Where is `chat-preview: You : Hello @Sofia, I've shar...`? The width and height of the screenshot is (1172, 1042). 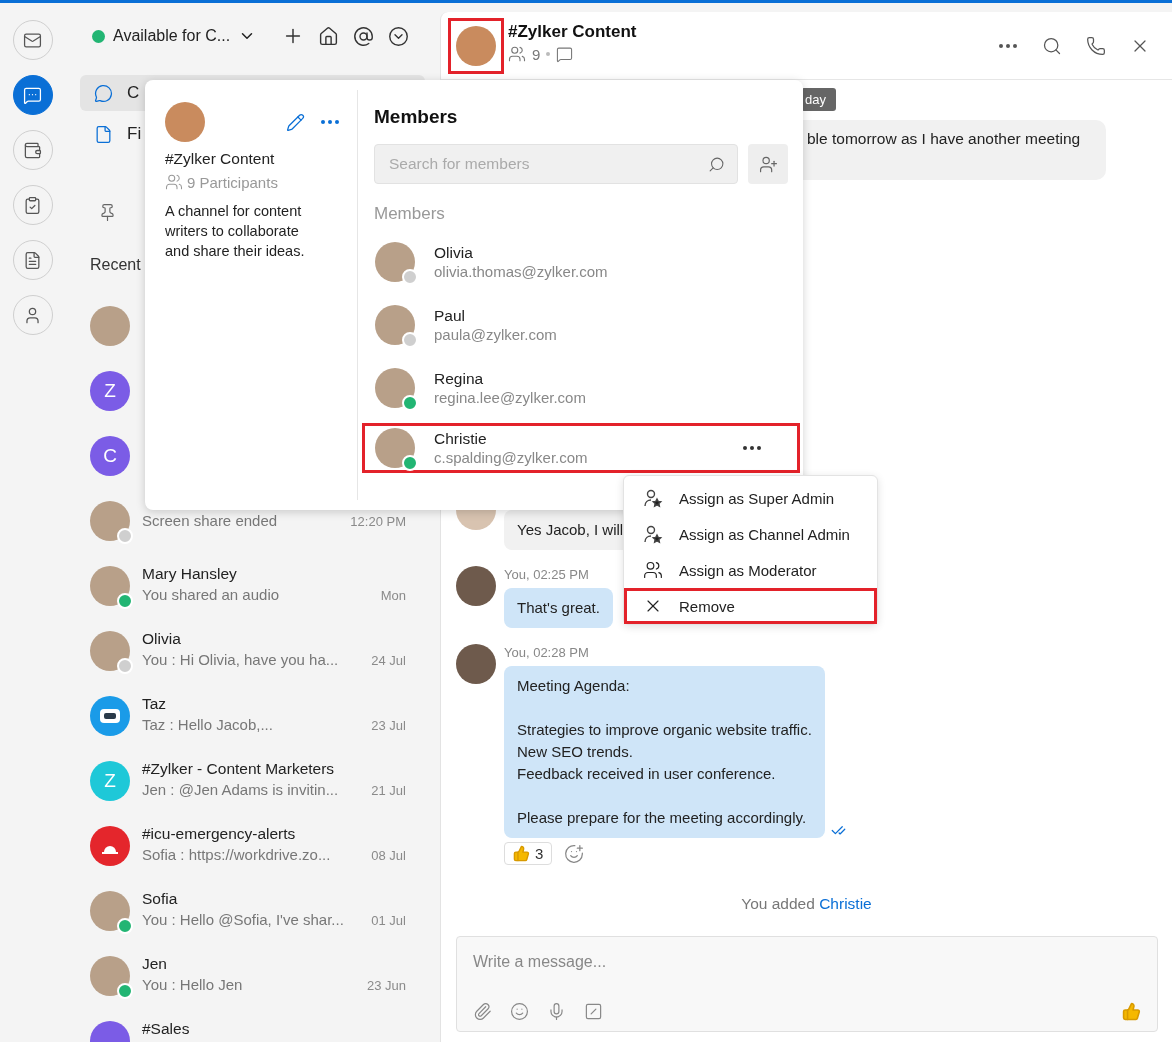
chat-preview: You : Hello @Sofia, I've shar... is located at coordinates (243, 919).